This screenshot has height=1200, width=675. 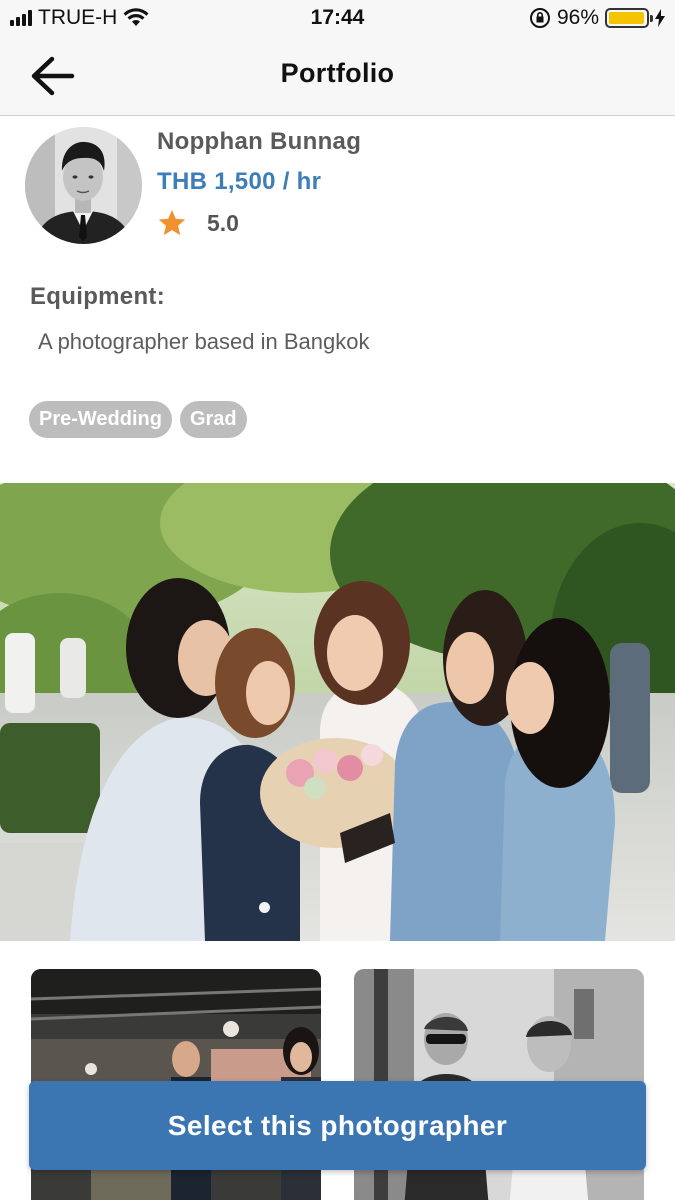 What do you see at coordinates (198, 223) in the screenshot?
I see `rating: 5.0` at bounding box center [198, 223].